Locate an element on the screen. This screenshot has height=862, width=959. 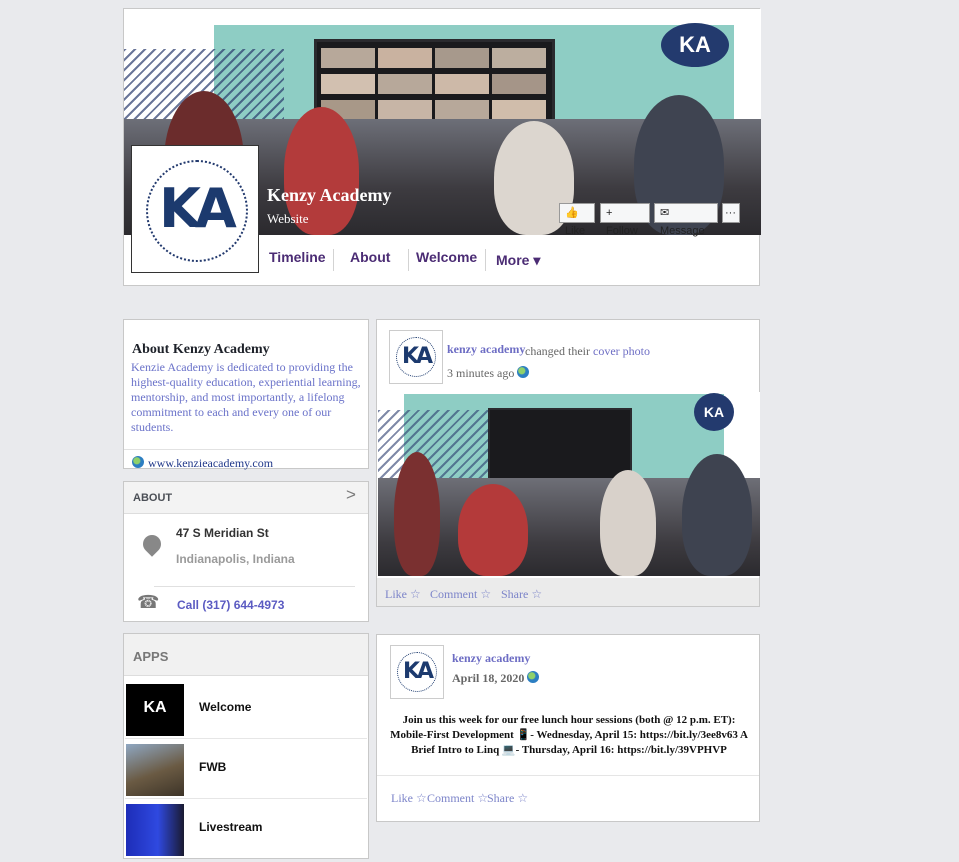
post-date-text: April 18, 2020 is located at coordinates (488, 678).